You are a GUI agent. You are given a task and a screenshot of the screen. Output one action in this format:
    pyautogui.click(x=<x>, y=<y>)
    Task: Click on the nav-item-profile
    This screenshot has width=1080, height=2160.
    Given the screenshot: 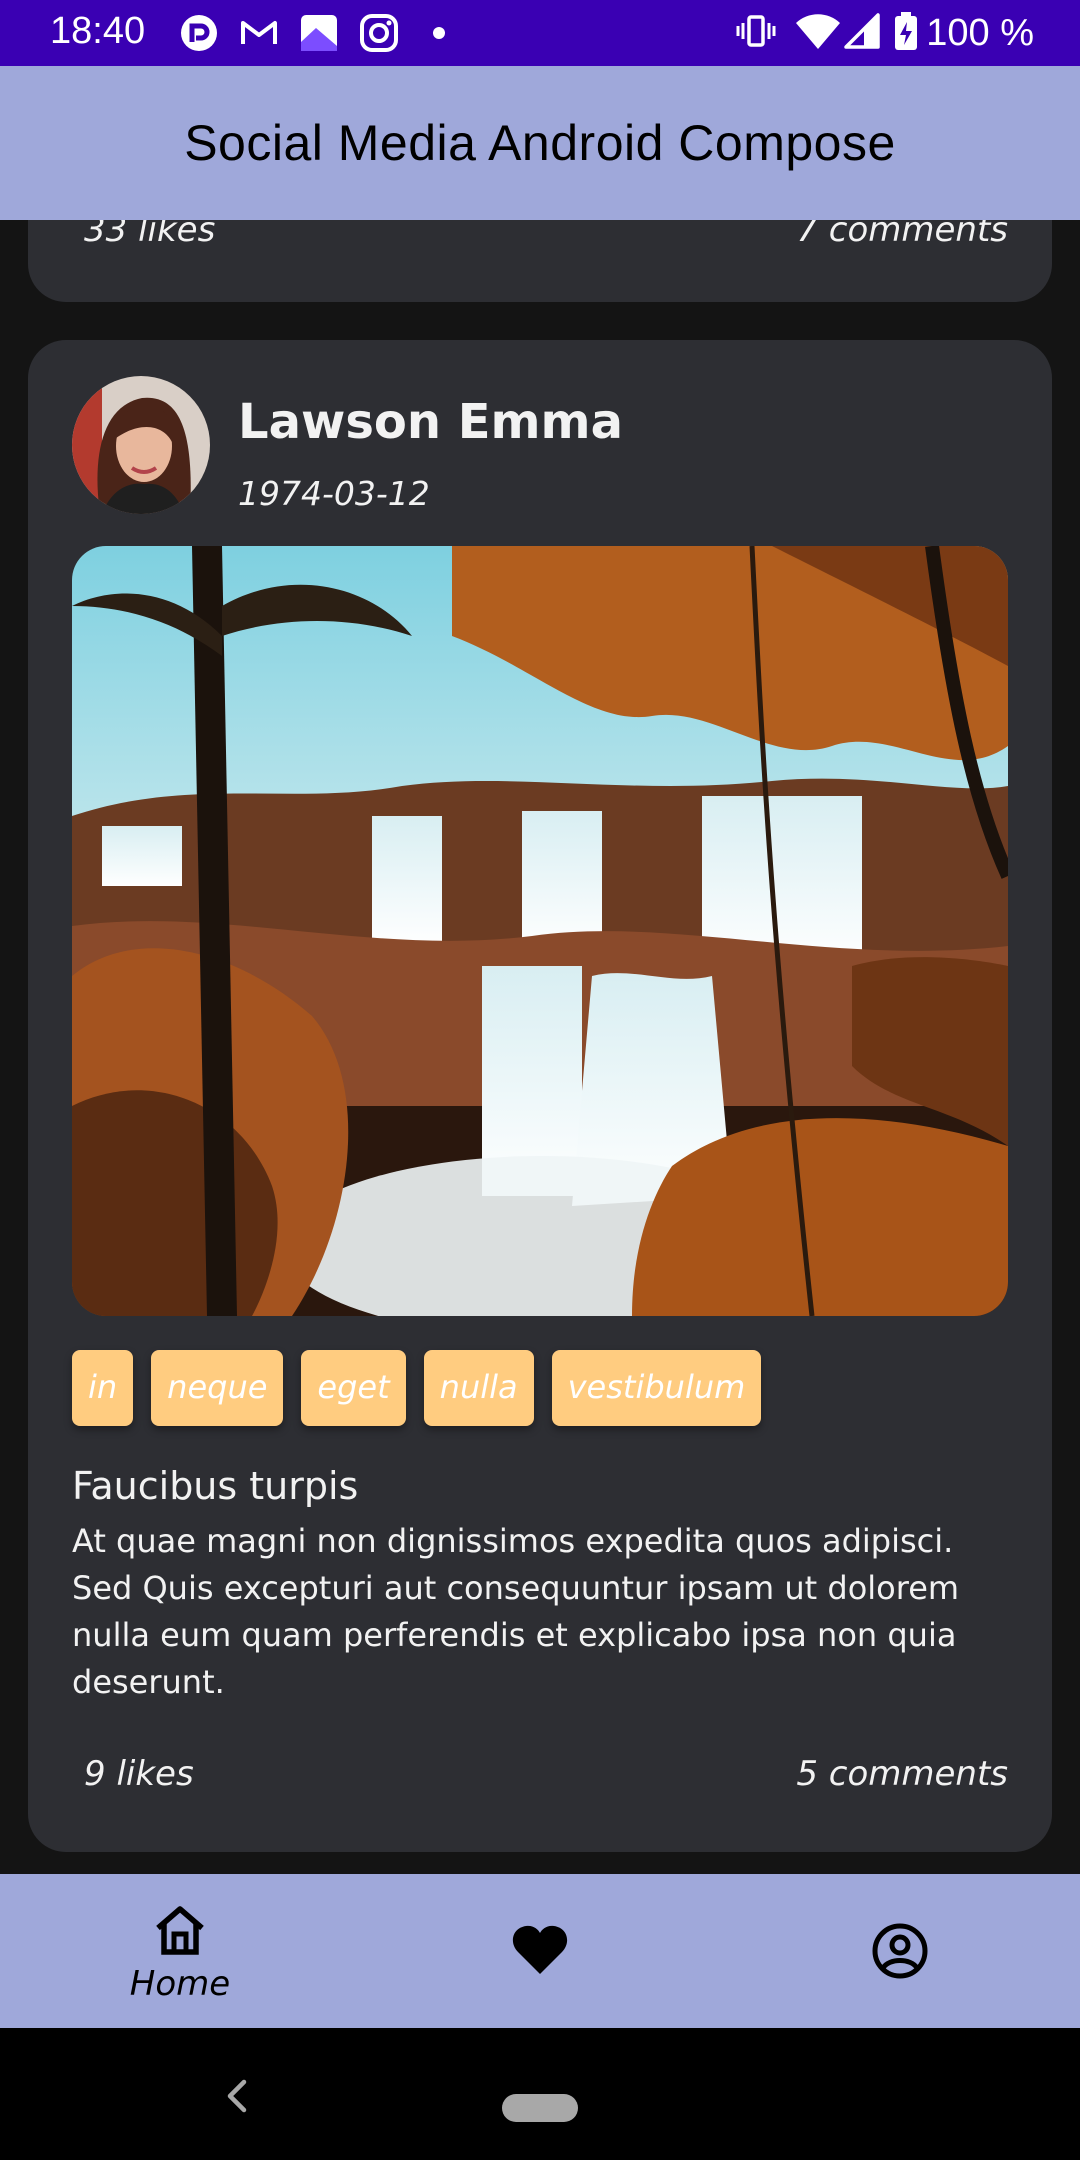 What is the action you would take?
    pyautogui.click(x=900, y=1951)
    